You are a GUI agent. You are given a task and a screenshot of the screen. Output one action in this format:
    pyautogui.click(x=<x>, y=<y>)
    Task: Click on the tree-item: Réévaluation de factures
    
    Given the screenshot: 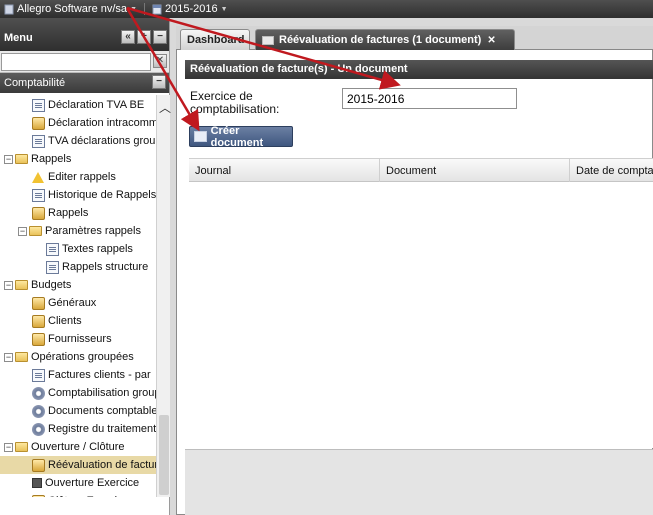 What is the action you would take?
    pyautogui.click(x=78, y=465)
    